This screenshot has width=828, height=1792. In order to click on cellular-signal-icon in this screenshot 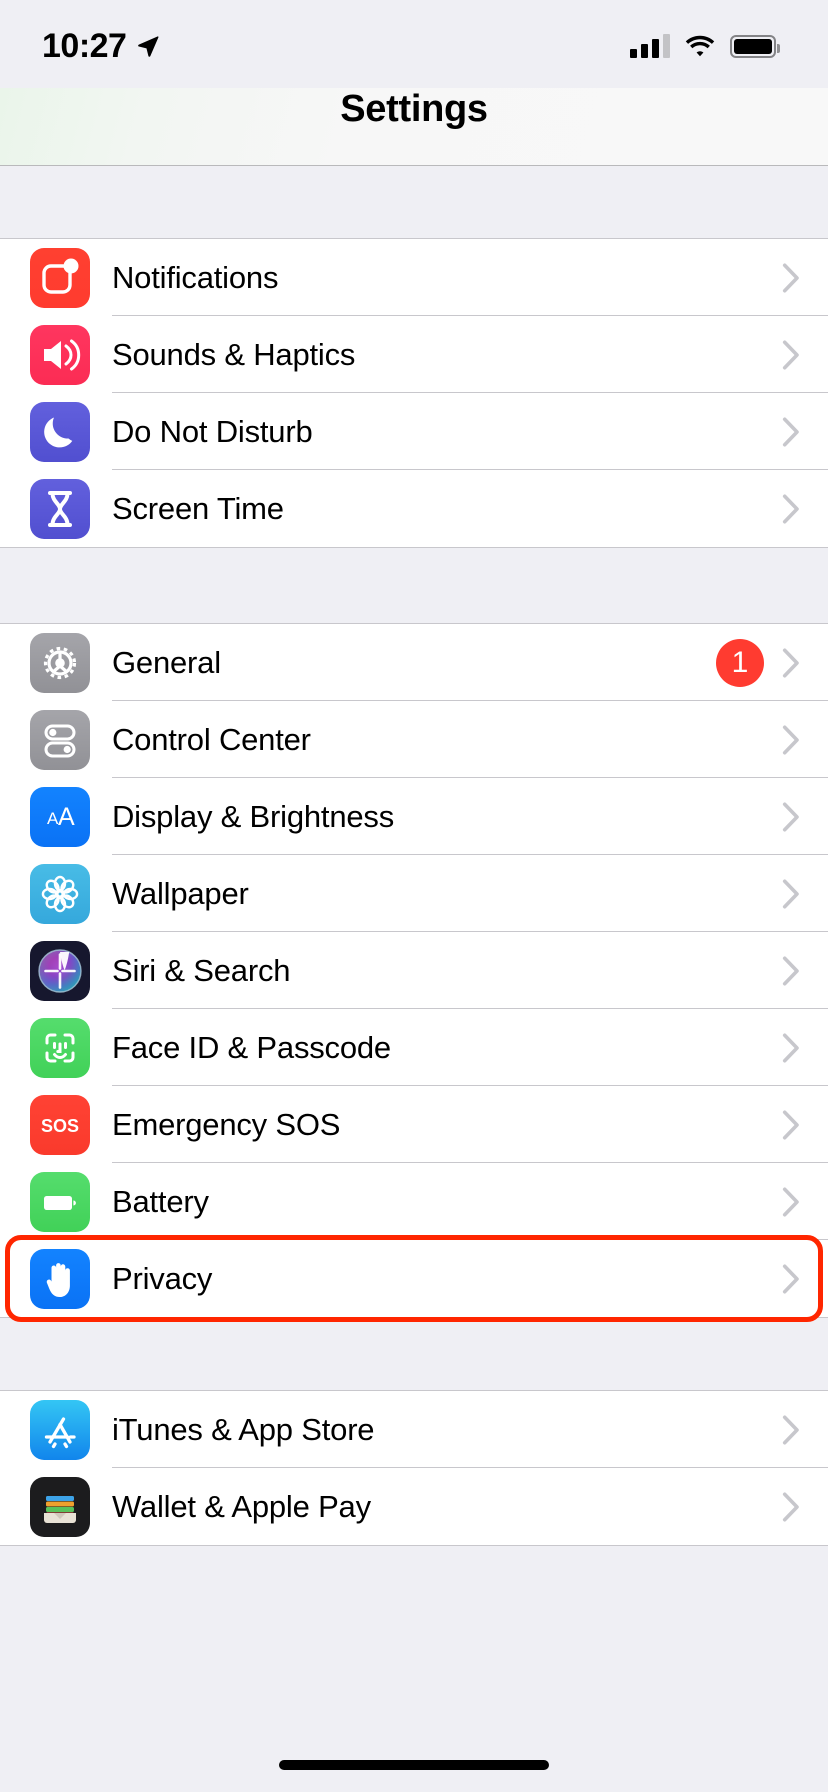, I will do `click(650, 46)`.